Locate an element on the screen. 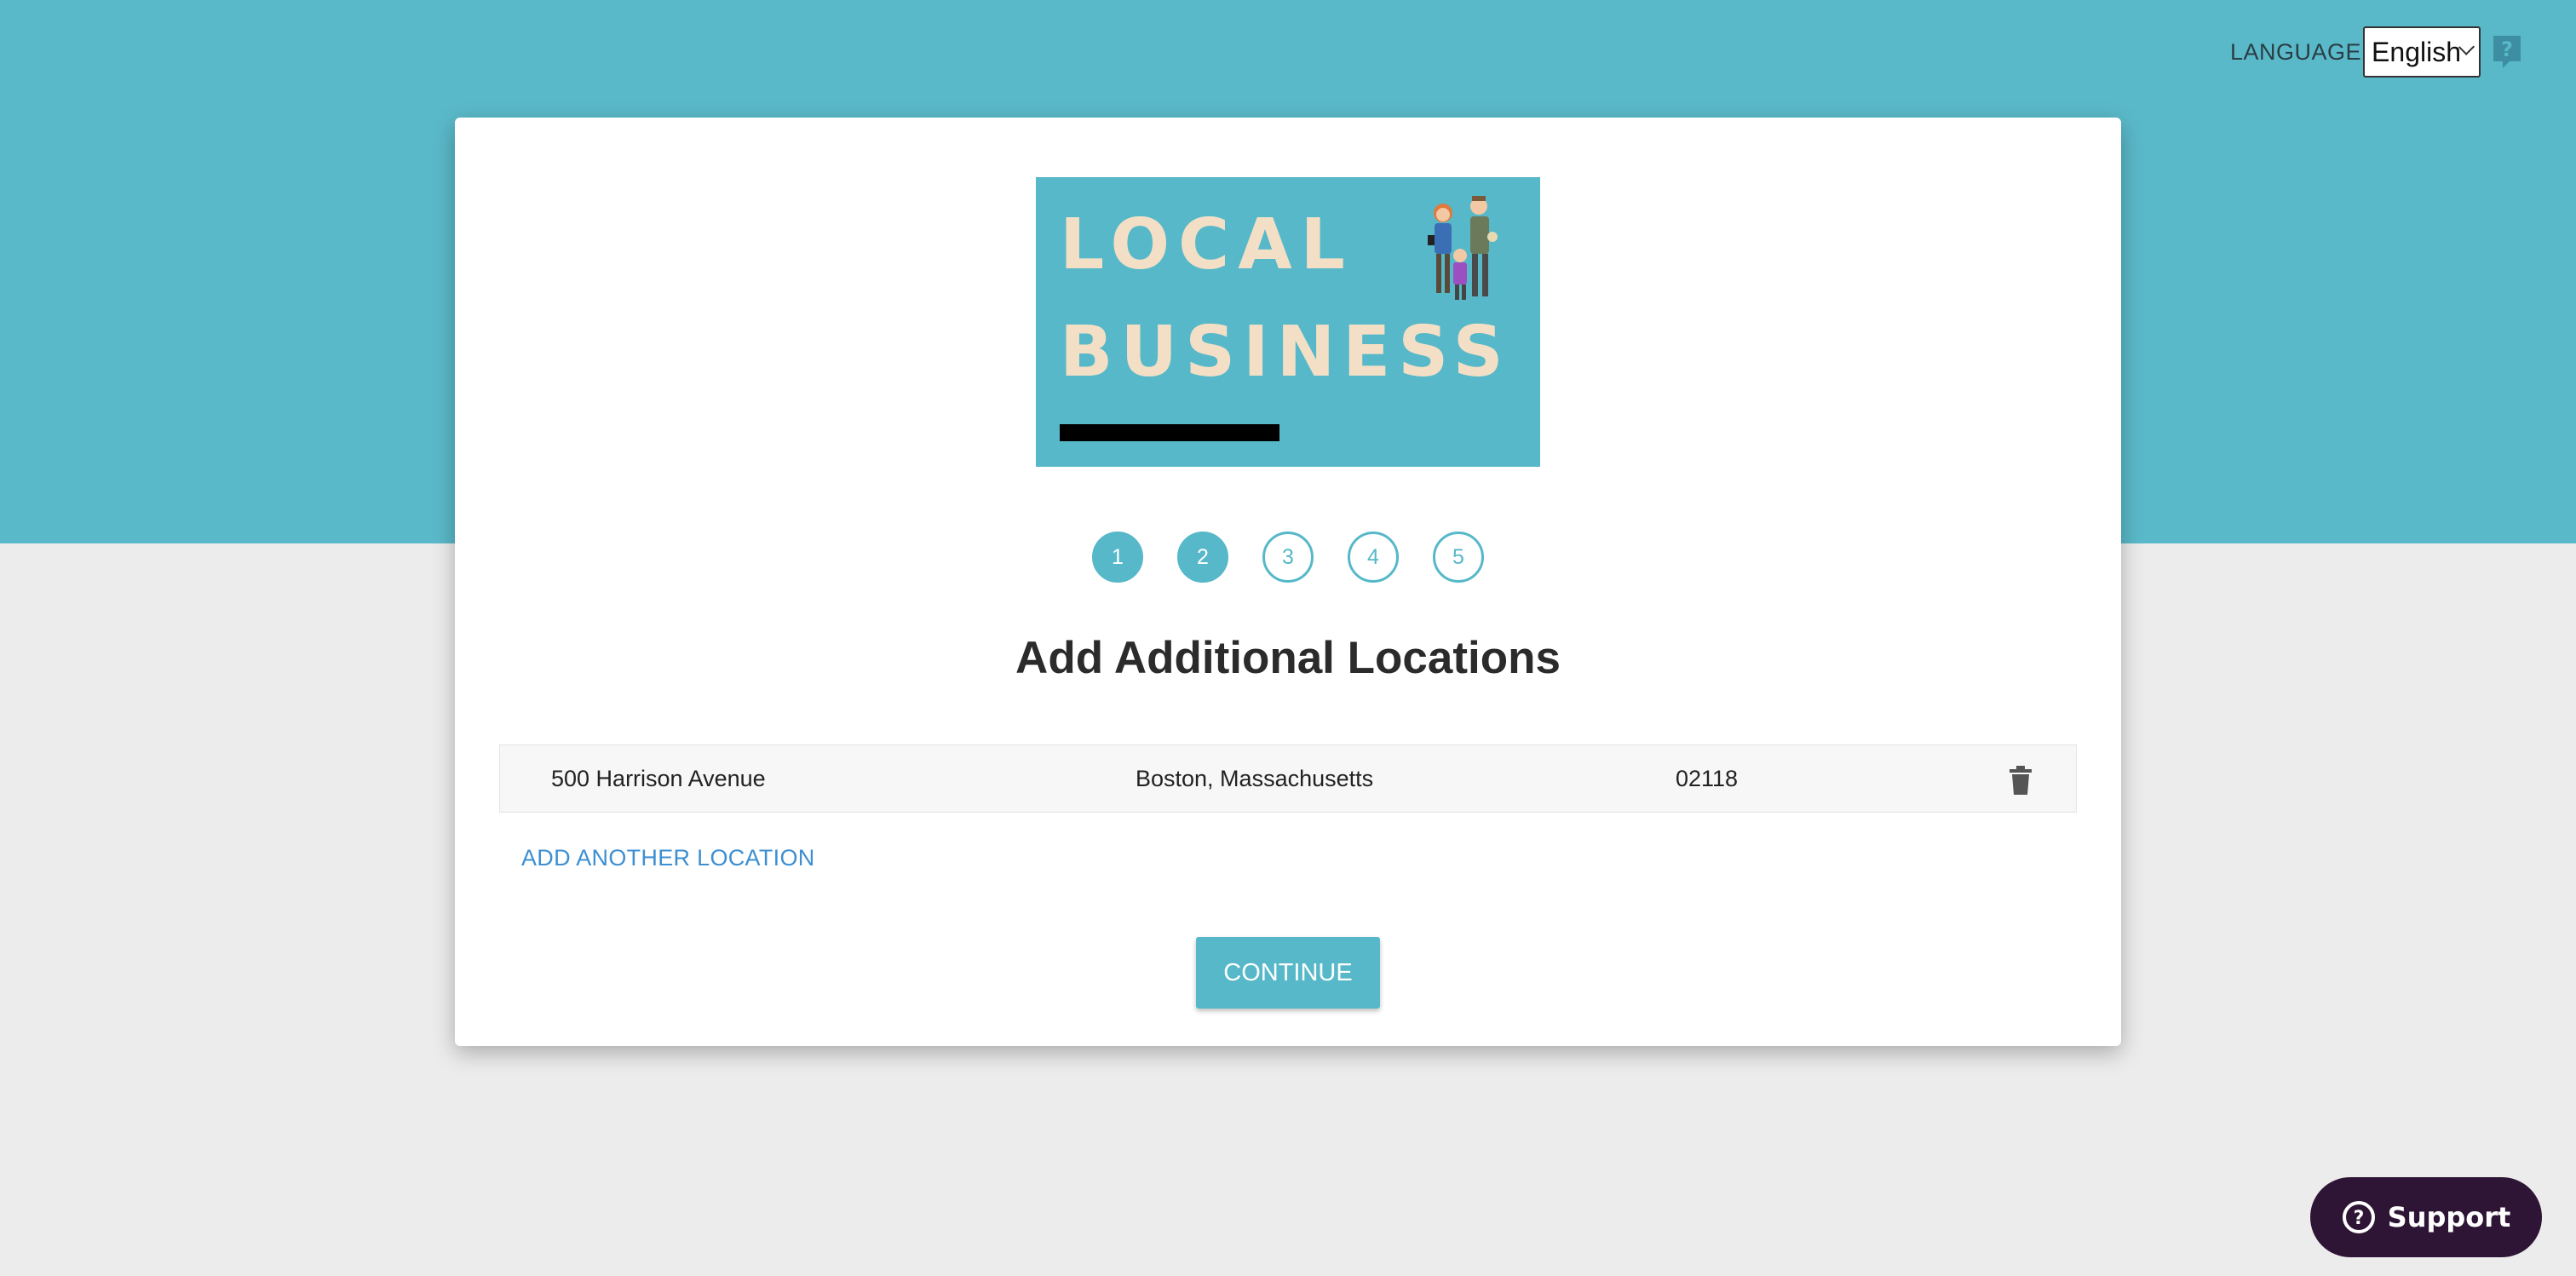  step-4: 4 is located at coordinates (1374, 557).